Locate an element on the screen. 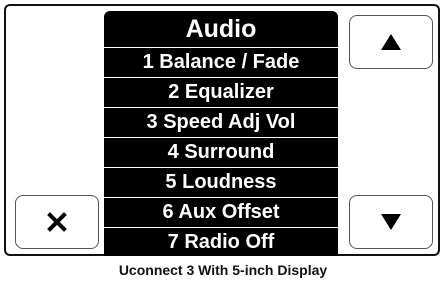 This screenshot has height=282, width=446. triangle-down-icon is located at coordinates (391, 222).